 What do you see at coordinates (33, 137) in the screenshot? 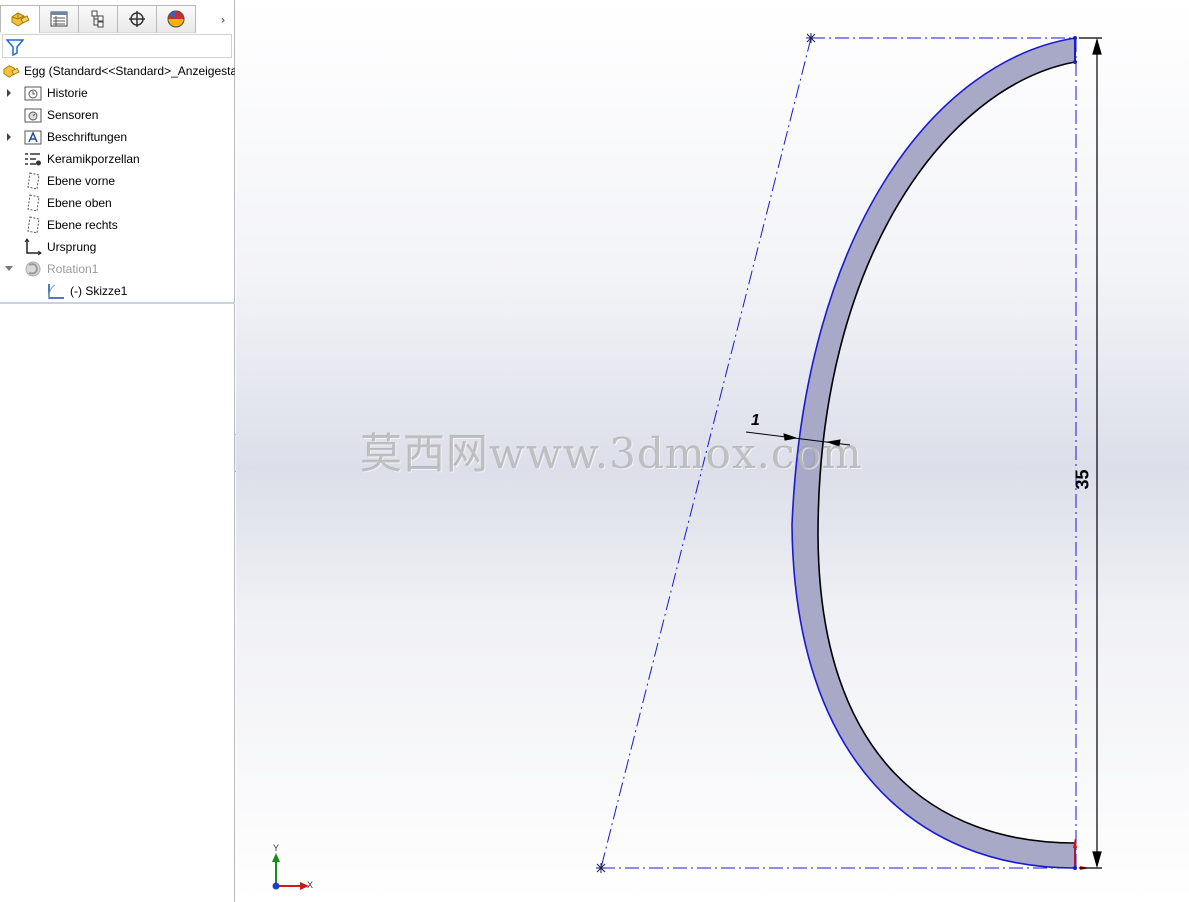
I see `annotations-folder-icon` at bounding box center [33, 137].